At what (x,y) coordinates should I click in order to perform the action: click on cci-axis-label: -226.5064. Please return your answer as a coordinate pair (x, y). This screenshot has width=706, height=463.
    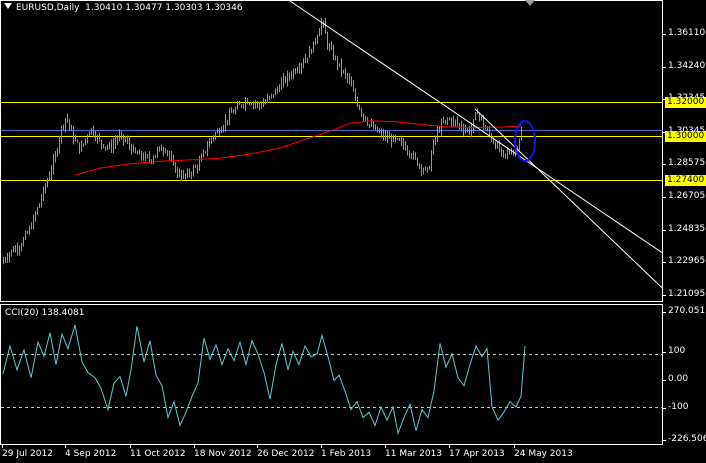
    Looking at the image, I should click on (687, 439).